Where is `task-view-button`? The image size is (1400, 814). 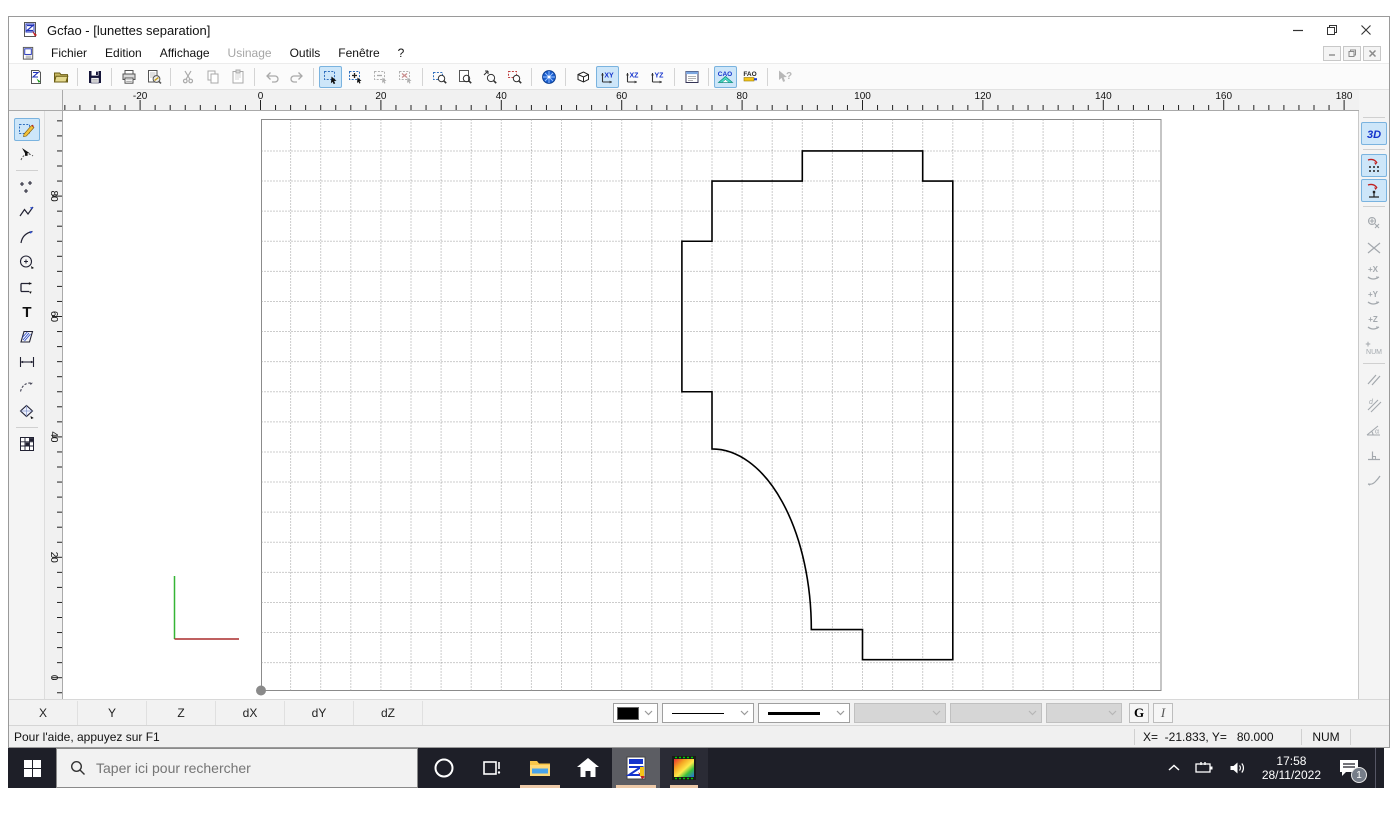 task-view-button is located at coordinates (492, 768).